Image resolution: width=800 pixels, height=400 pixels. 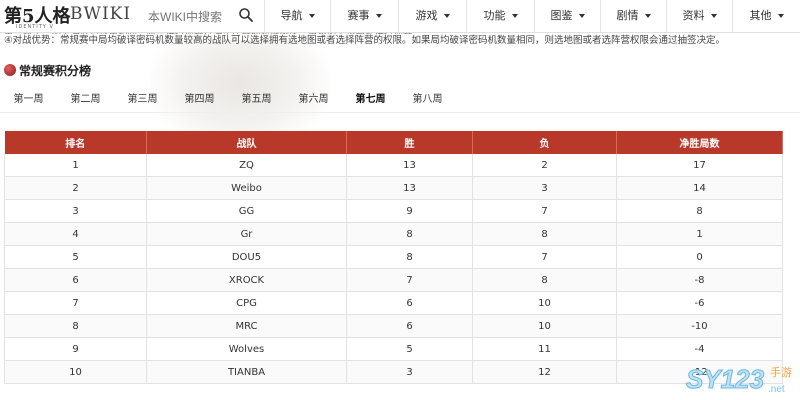 What do you see at coordinates (67, 16) in the screenshot?
I see `site-logo: 第5人格 BWIKI IDENTITY V` at bounding box center [67, 16].